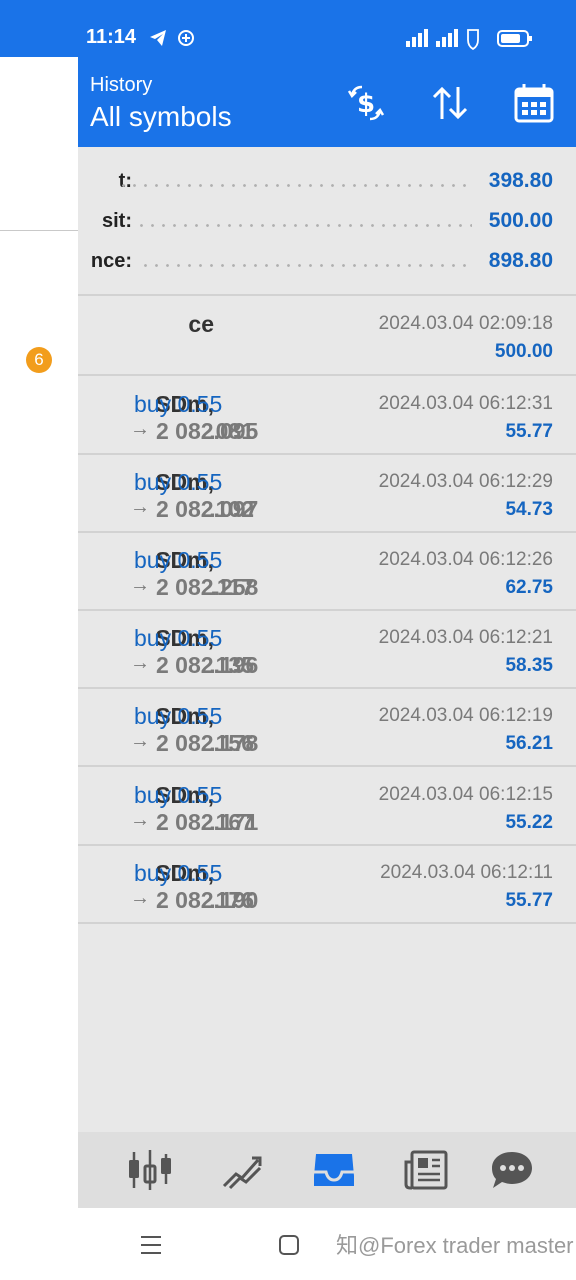  I want to click on quotes-icon, so click(150, 1170).